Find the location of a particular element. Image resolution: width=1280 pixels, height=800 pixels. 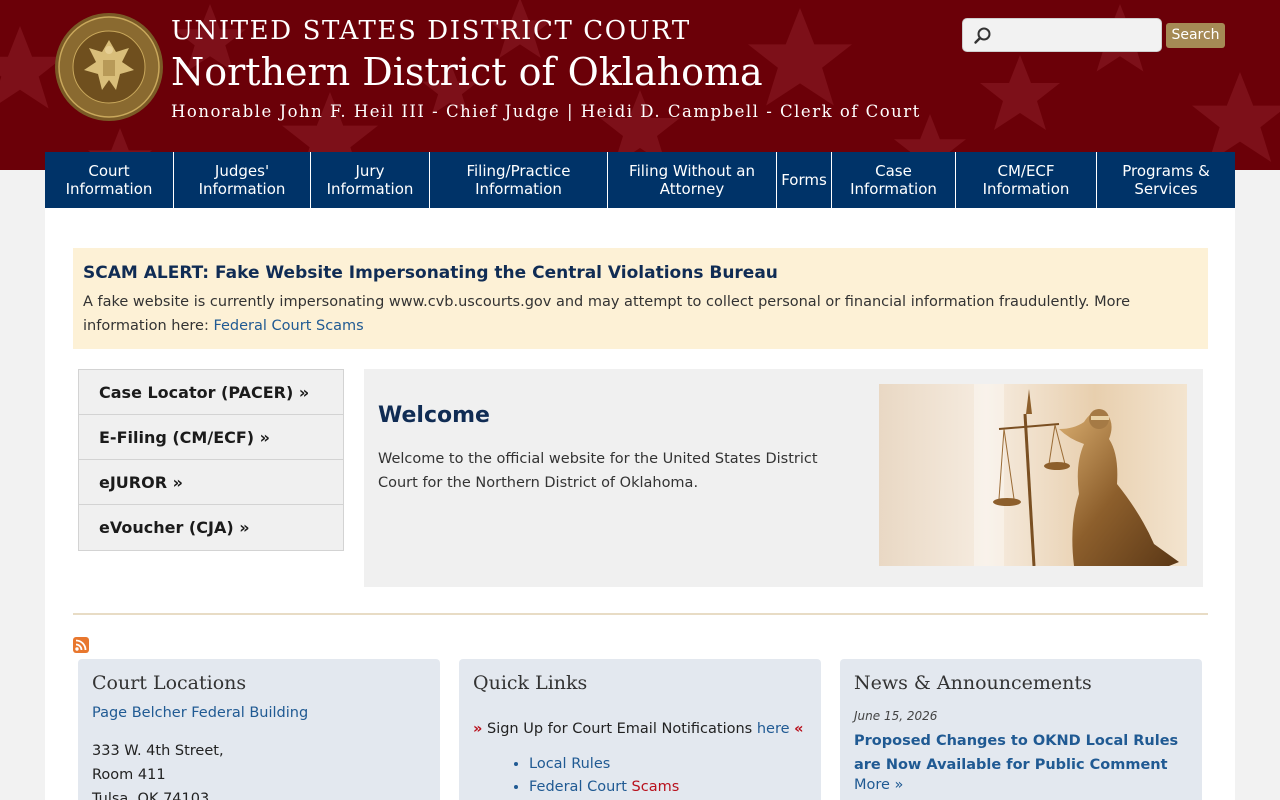

page-belcher-building-link: Page Belcher Federal Building is located at coordinates (259, 713).